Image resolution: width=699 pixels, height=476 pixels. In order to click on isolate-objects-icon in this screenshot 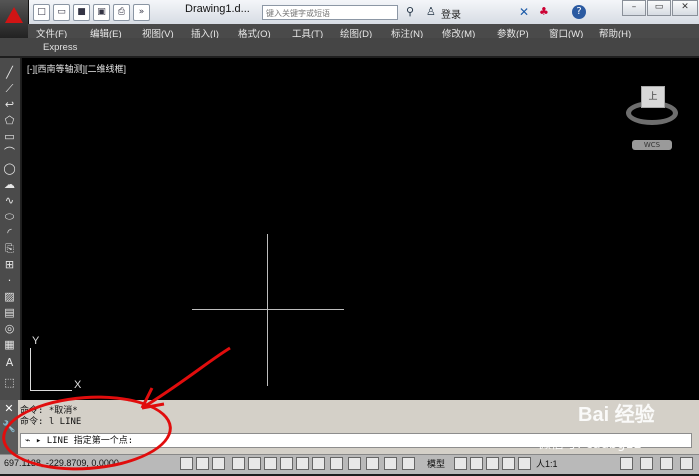, I will do `click(666, 463)`.